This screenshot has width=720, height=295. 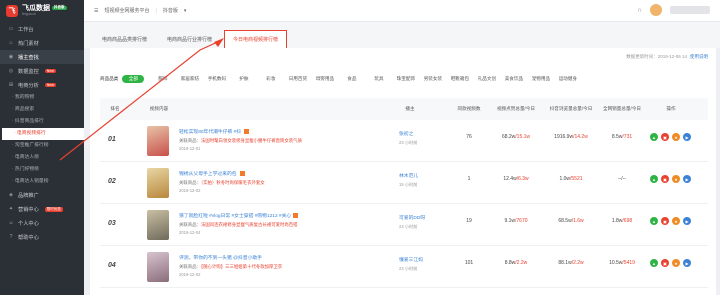 I want to click on related-product: 关联商品：法国时髦白领女装修身显瘦小腰牛仔裤直筒女装气质, so click(x=289, y=141).